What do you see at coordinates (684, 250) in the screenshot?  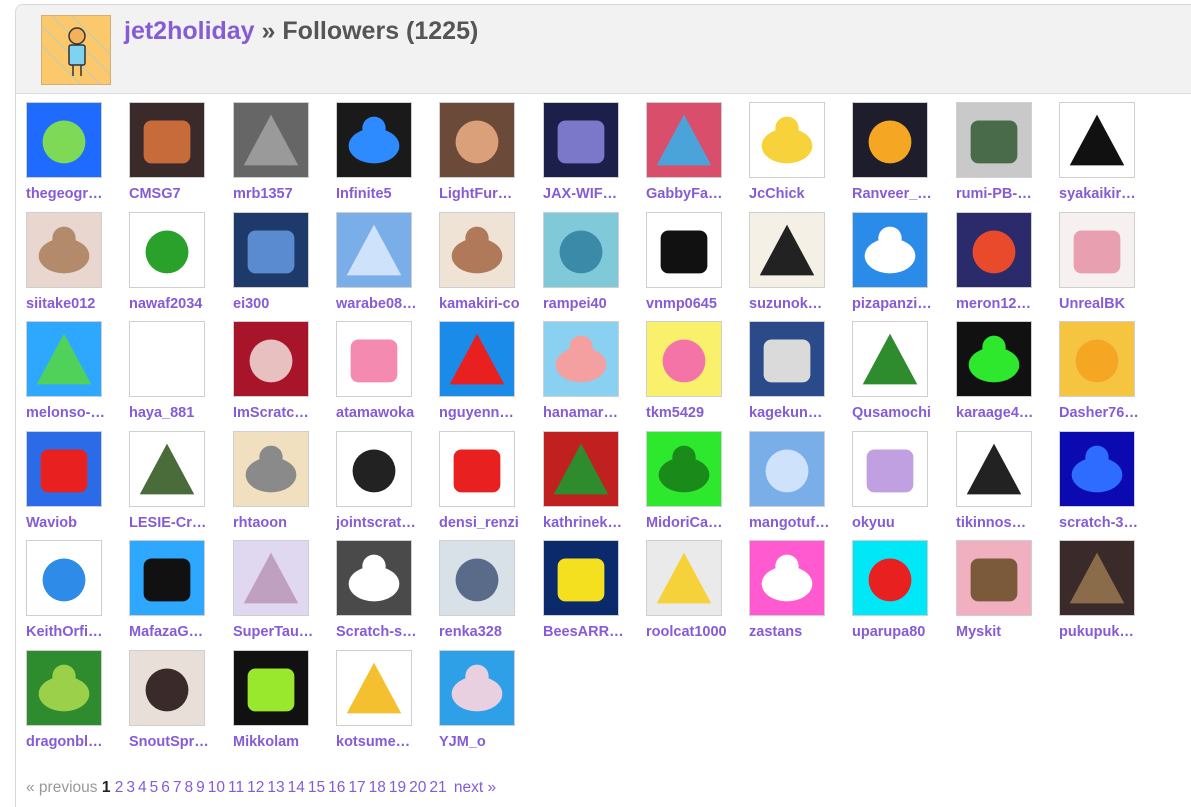 I see `black-cat-avatar` at bounding box center [684, 250].